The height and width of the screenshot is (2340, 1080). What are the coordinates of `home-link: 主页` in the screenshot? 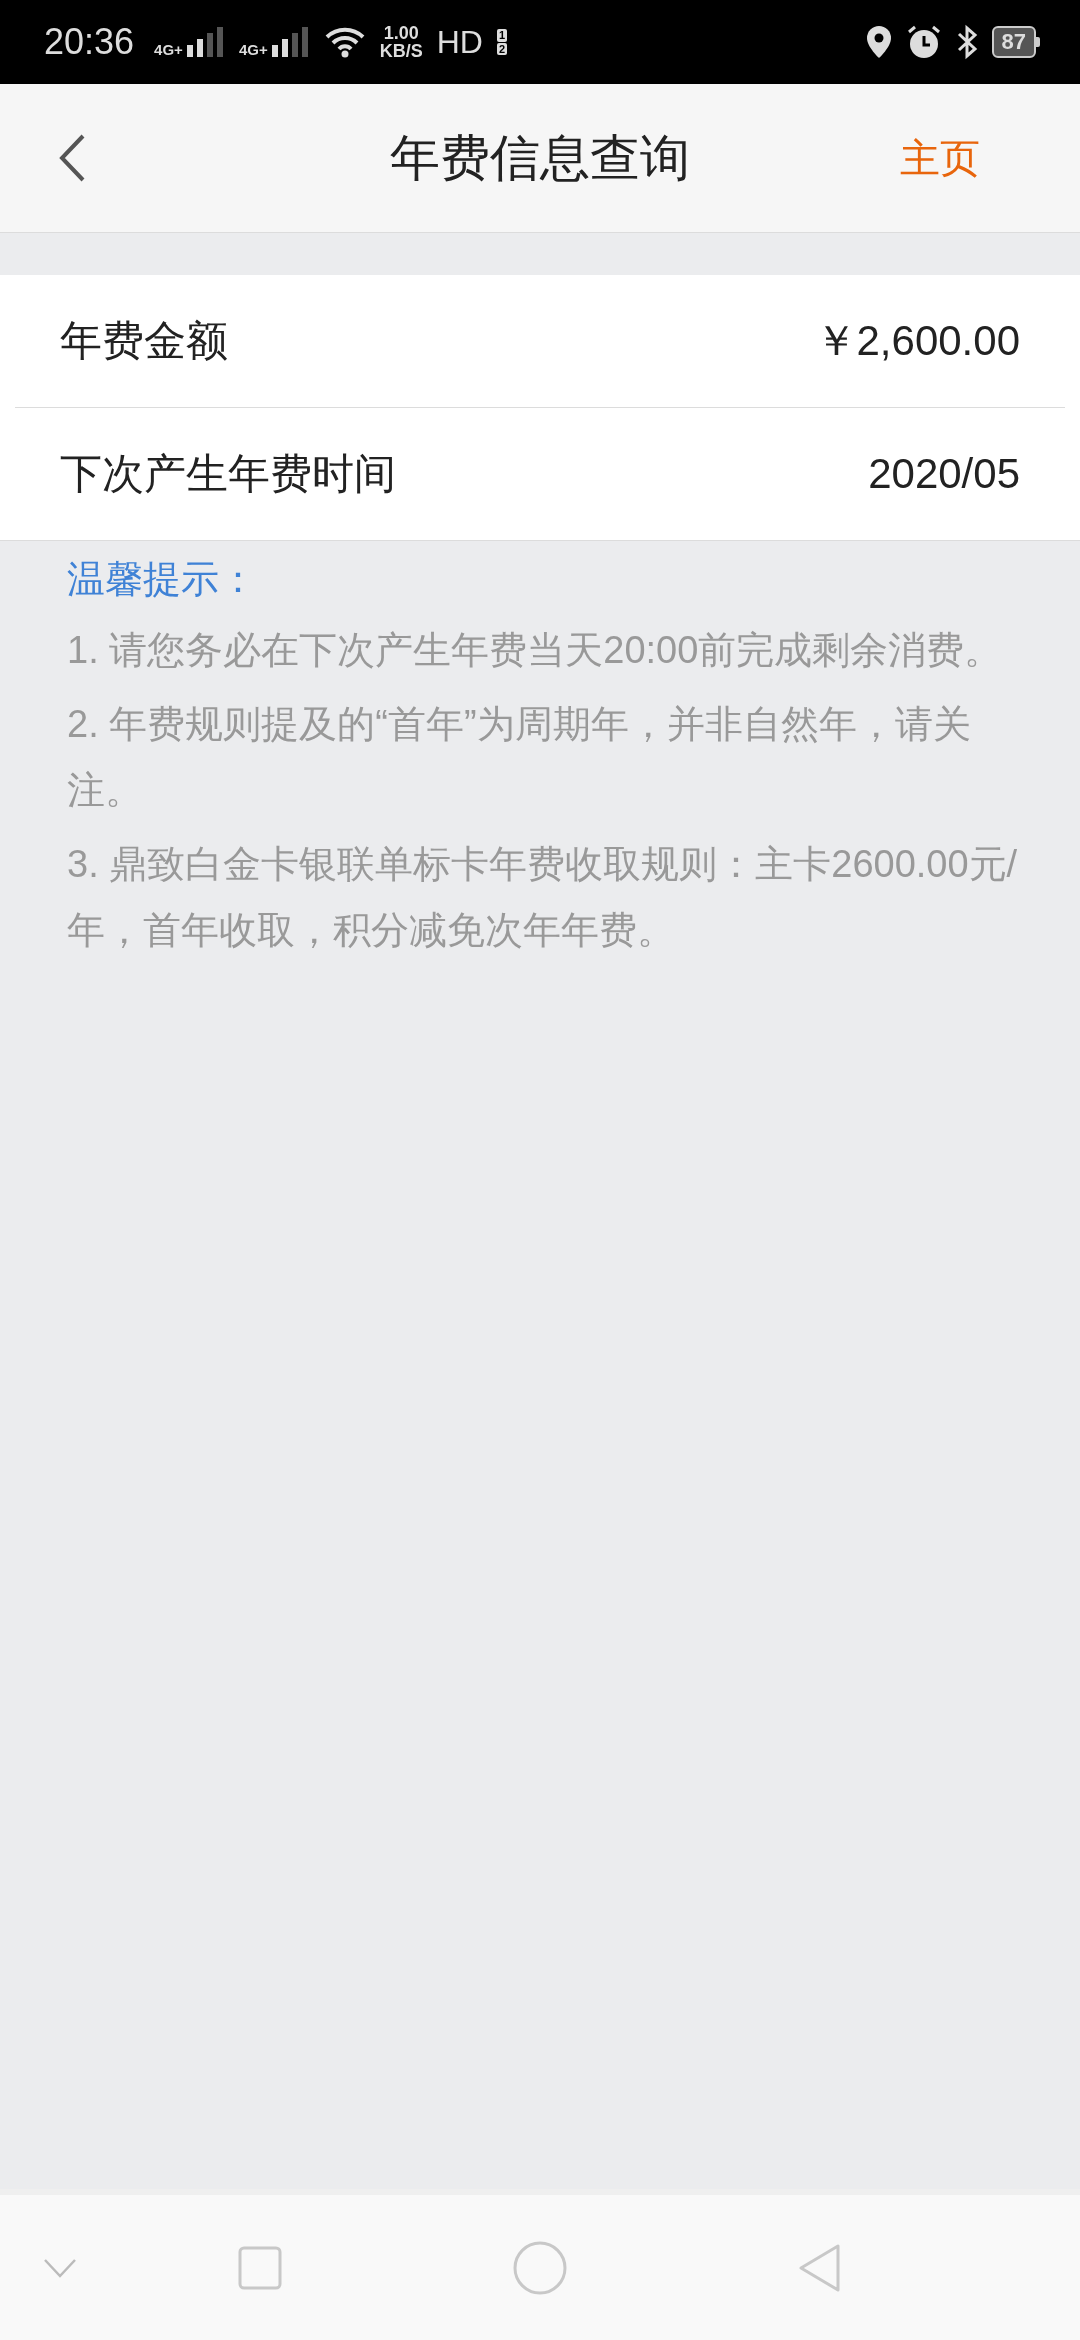 It's located at (940, 158).